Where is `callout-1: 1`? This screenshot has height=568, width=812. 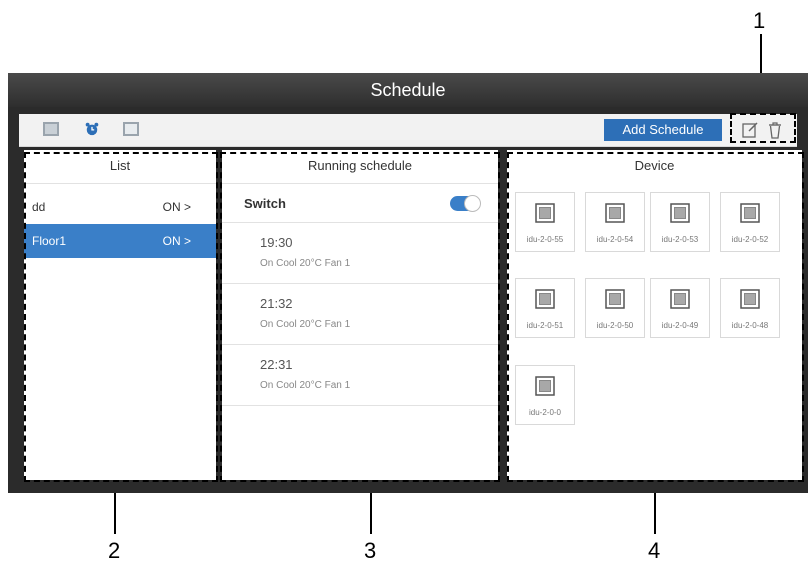 callout-1: 1 is located at coordinates (759, 20).